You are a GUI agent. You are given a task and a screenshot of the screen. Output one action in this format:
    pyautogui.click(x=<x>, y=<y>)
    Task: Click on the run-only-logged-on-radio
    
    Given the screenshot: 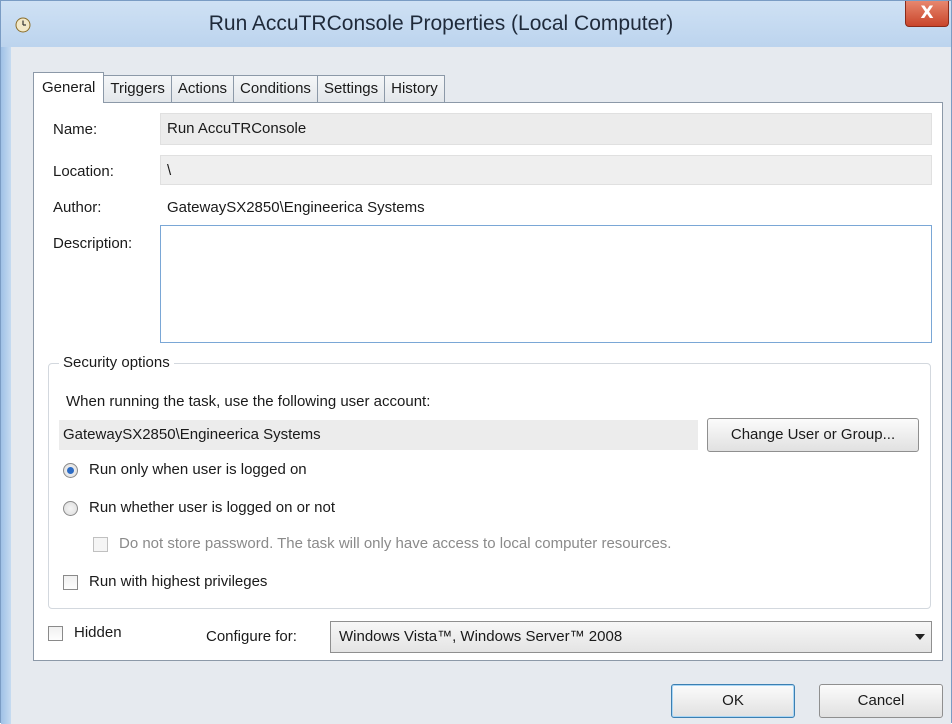 What is the action you would take?
    pyautogui.click(x=70, y=470)
    